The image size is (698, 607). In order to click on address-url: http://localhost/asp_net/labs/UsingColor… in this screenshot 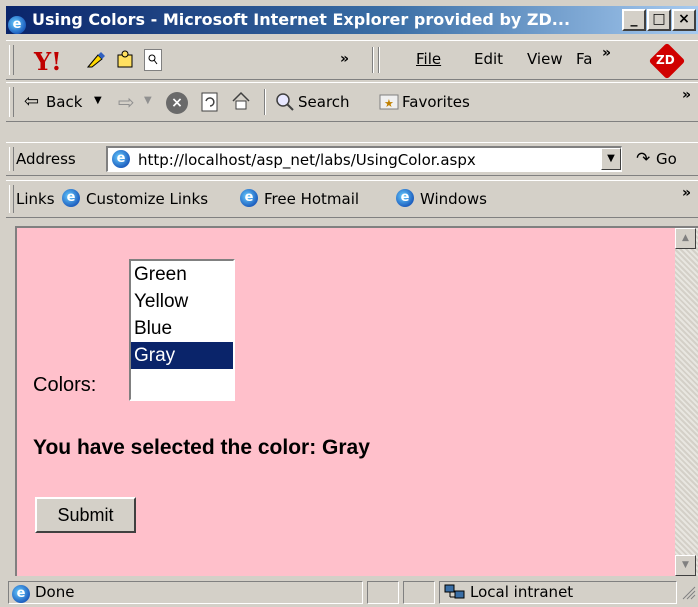, I will do `click(307, 160)`.